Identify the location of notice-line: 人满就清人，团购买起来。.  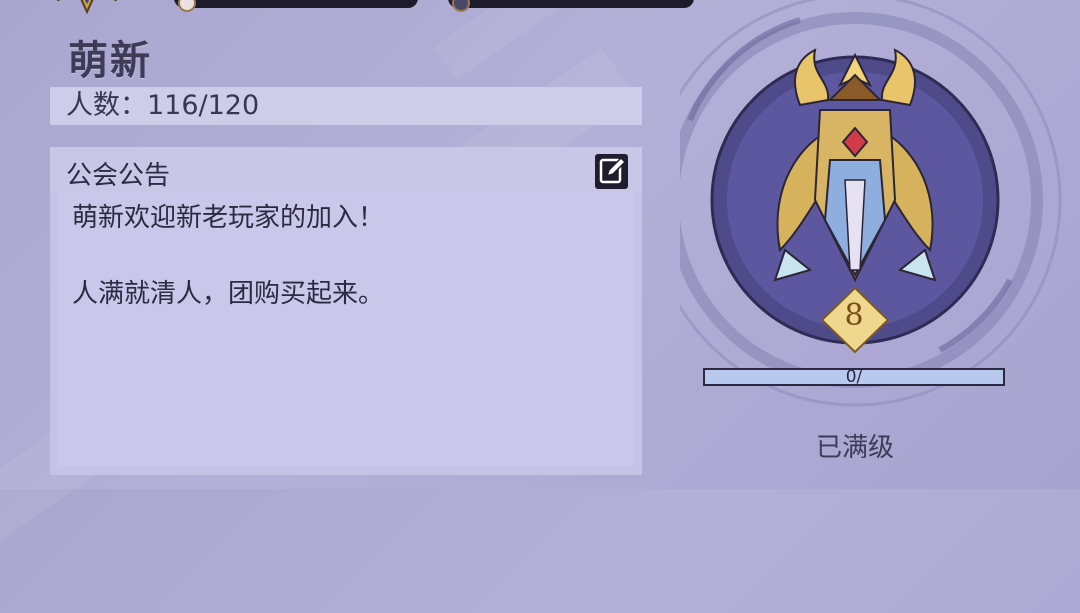
(228, 294).